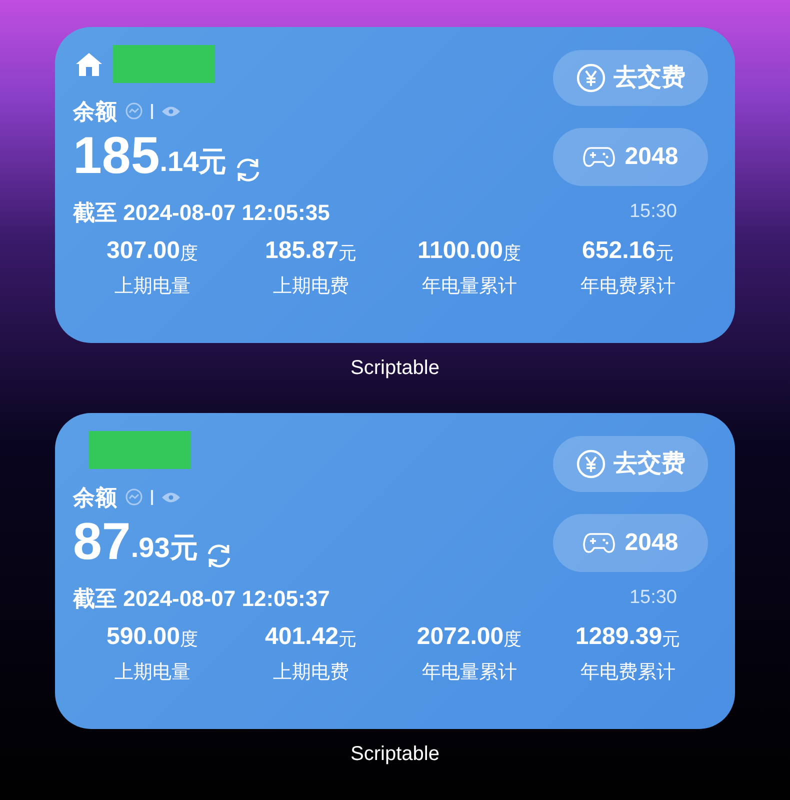 The height and width of the screenshot is (800, 790). I want to click on stat-value: 1289.39, so click(618, 637).